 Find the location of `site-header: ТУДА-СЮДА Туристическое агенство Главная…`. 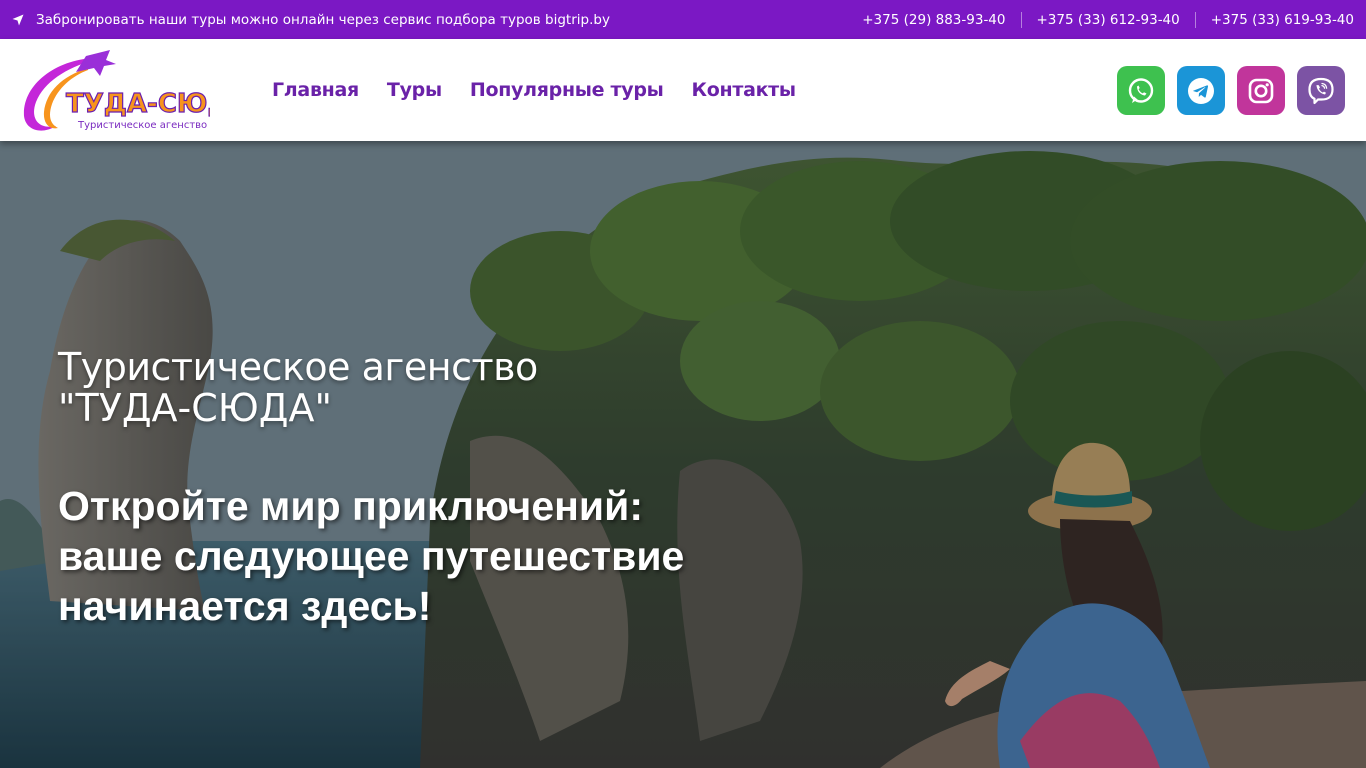

site-header: ТУДА-СЮДА Туристическое агенство Главная… is located at coordinates (683, 90).